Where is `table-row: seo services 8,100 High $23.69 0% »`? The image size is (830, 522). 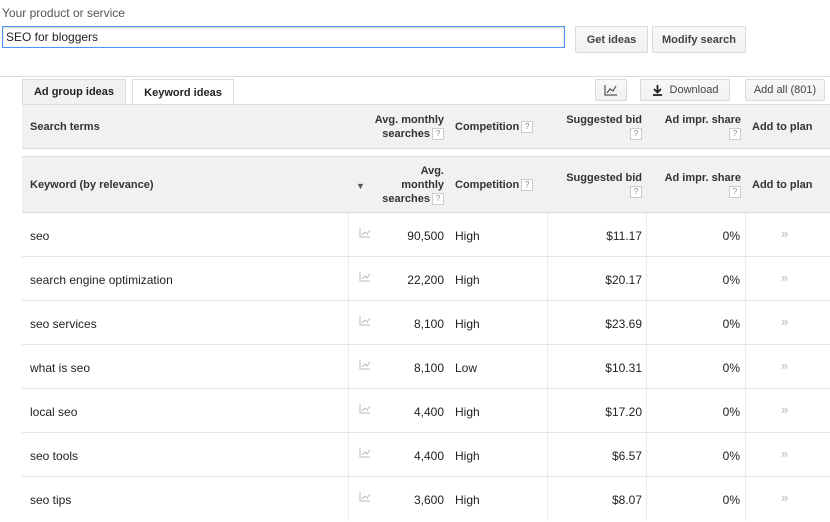
table-row: seo services 8,100 High $23.69 0% » is located at coordinates (426, 323).